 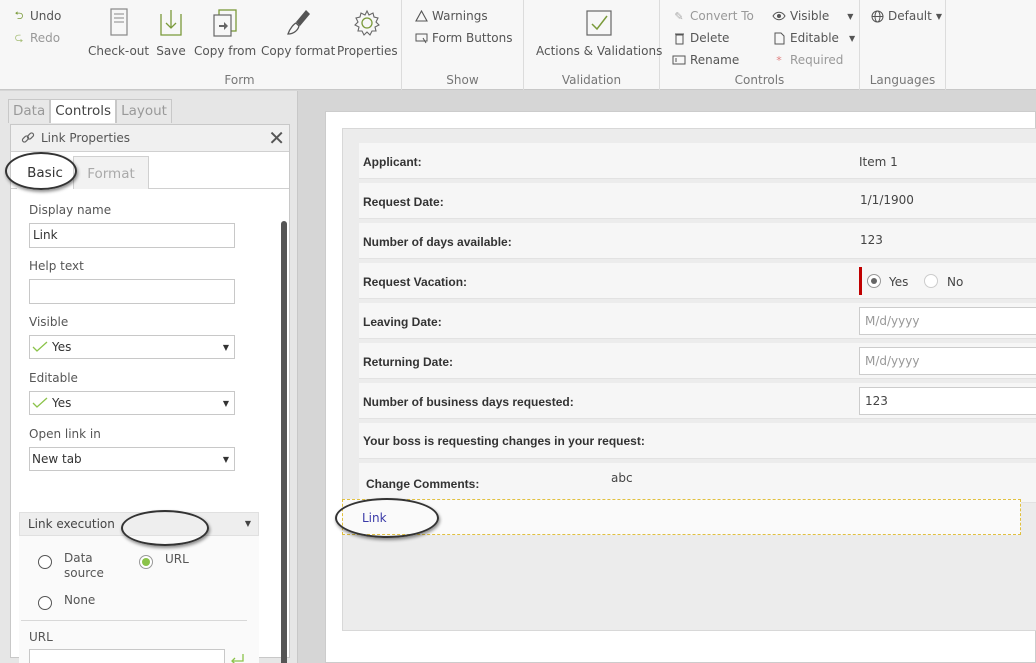 What do you see at coordinates (779, 60) in the screenshot?
I see `asterisk-icon: *` at bounding box center [779, 60].